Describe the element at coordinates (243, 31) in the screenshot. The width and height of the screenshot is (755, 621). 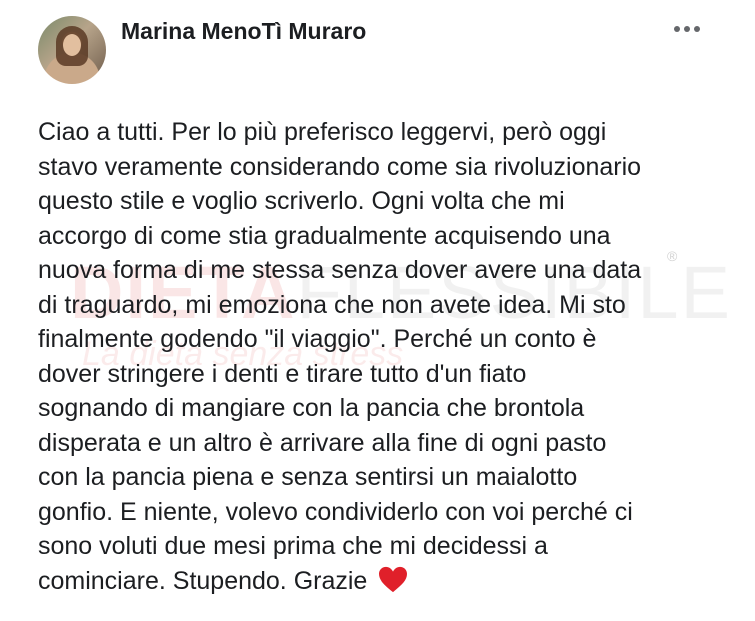
I see `author-name: Marina MenoTì Muraro` at that location.